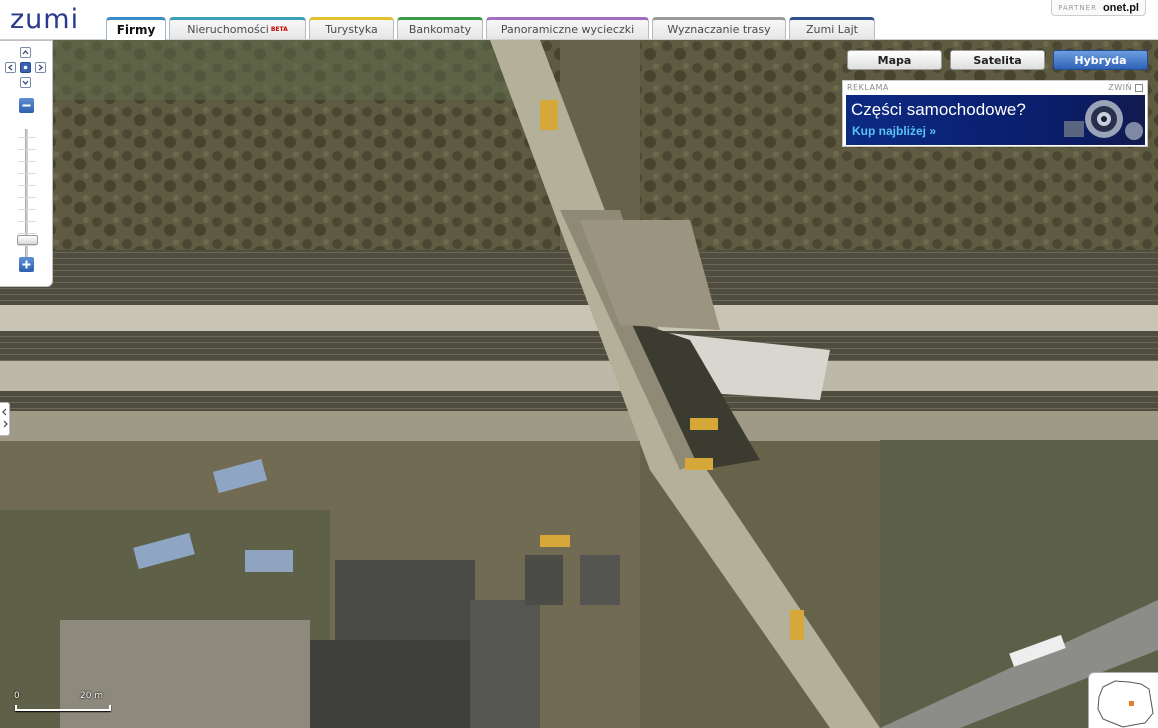  I want to click on tab-label: Wyznaczanie trasy, so click(719, 29).